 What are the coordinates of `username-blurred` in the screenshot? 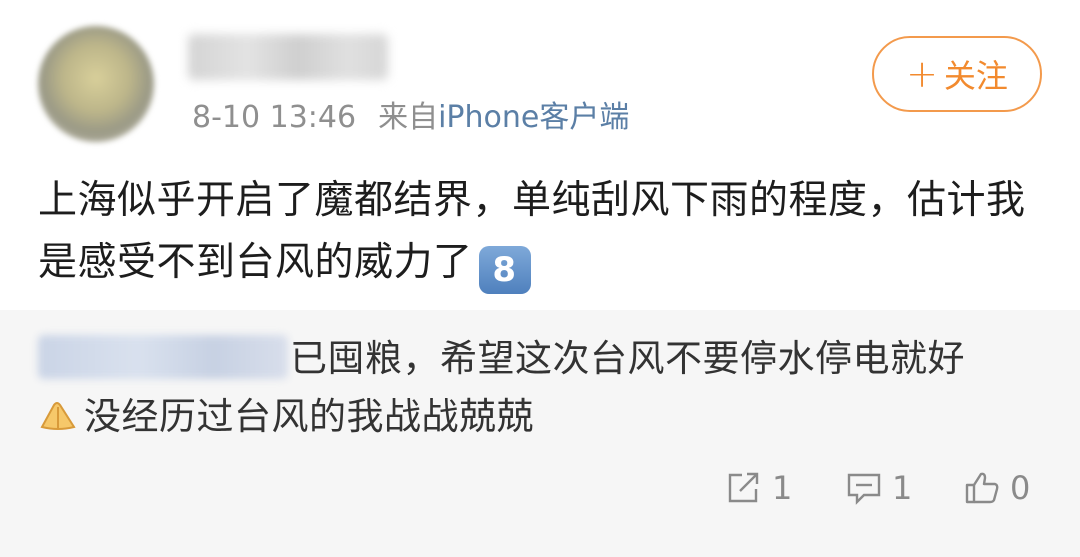 It's located at (288, 57).